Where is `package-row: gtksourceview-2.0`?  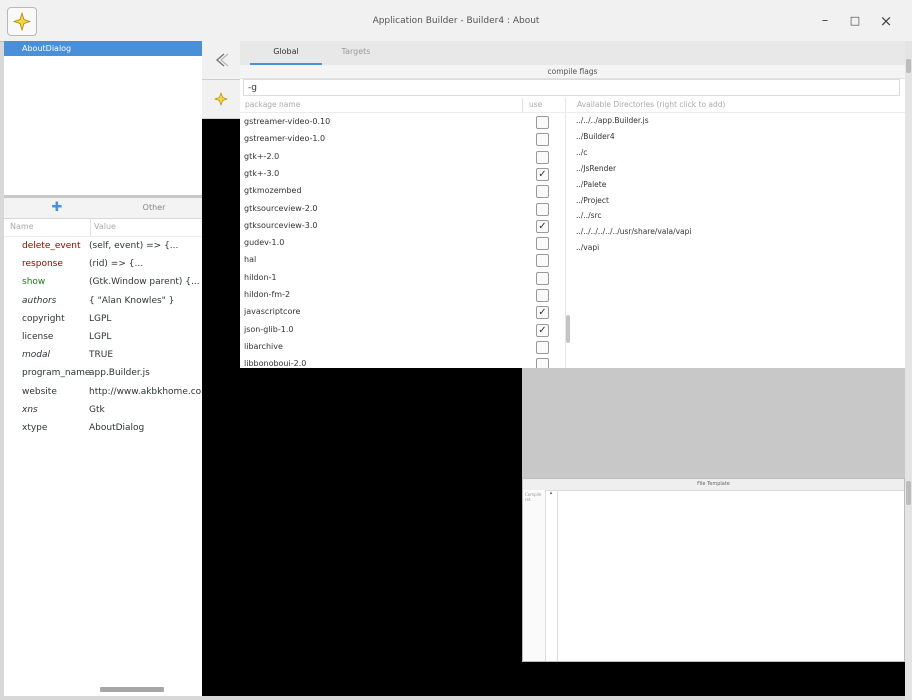
package-row: gtksourceview-2.0 is located at coordinates (402, 208).